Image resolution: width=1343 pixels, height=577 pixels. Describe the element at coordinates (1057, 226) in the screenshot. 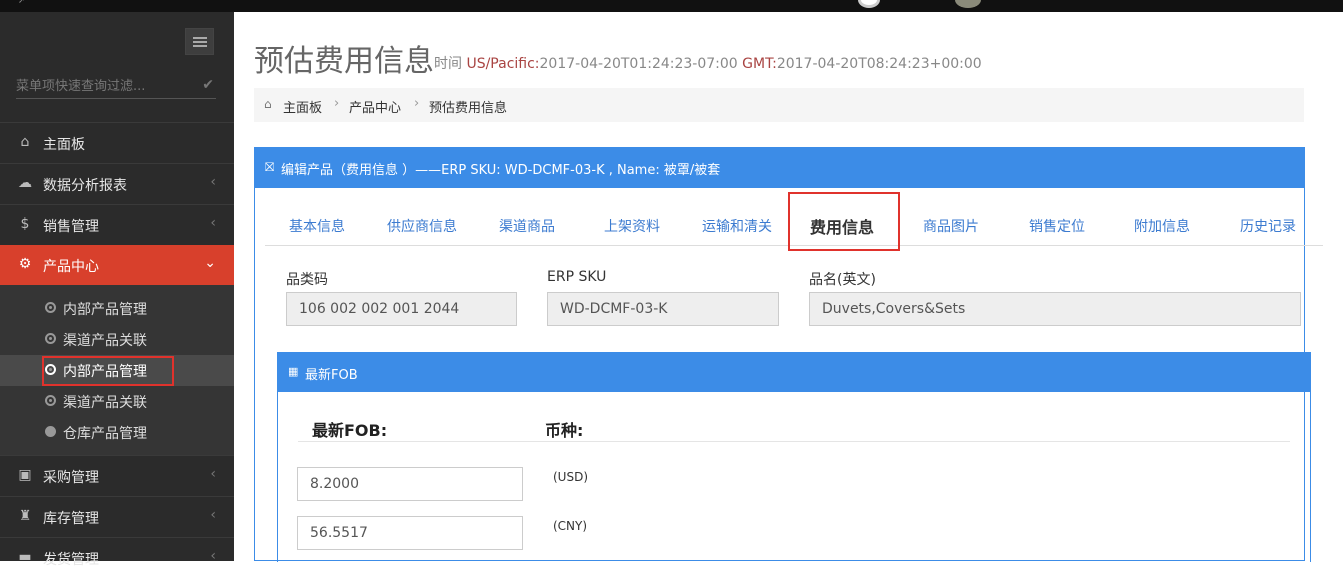

I see `tab-sales-position: 销售定位` at that location.